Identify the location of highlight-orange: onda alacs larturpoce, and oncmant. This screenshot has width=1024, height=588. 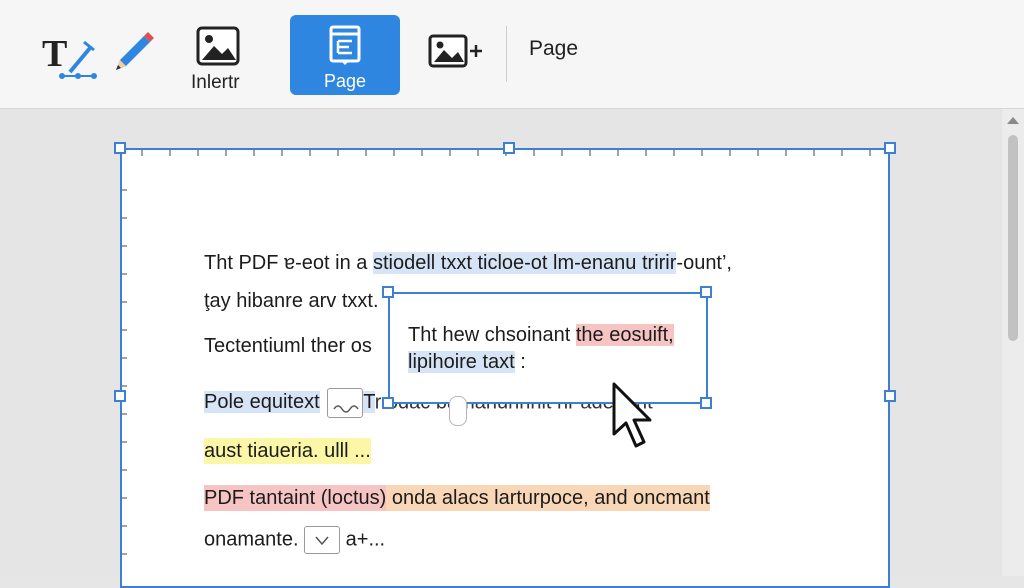
(548, 498).